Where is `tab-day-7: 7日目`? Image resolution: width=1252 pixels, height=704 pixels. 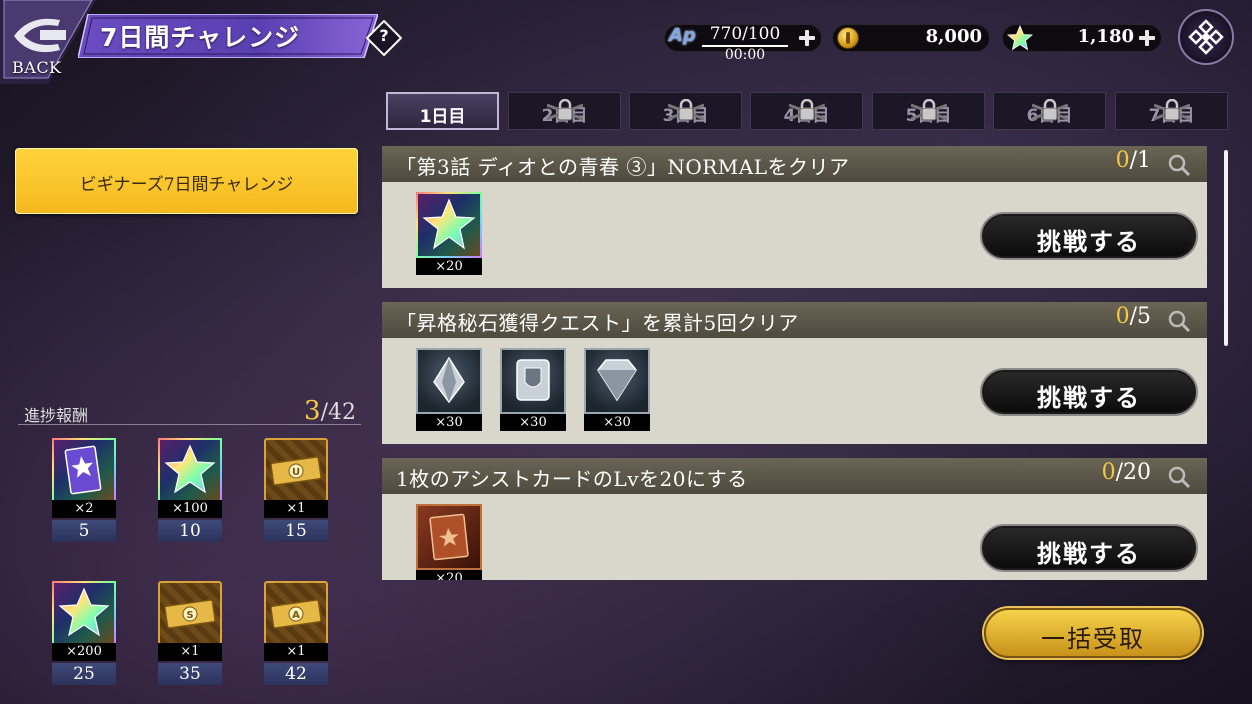 tab-day-7: 7日目 is located at coordinates (1171, 111).